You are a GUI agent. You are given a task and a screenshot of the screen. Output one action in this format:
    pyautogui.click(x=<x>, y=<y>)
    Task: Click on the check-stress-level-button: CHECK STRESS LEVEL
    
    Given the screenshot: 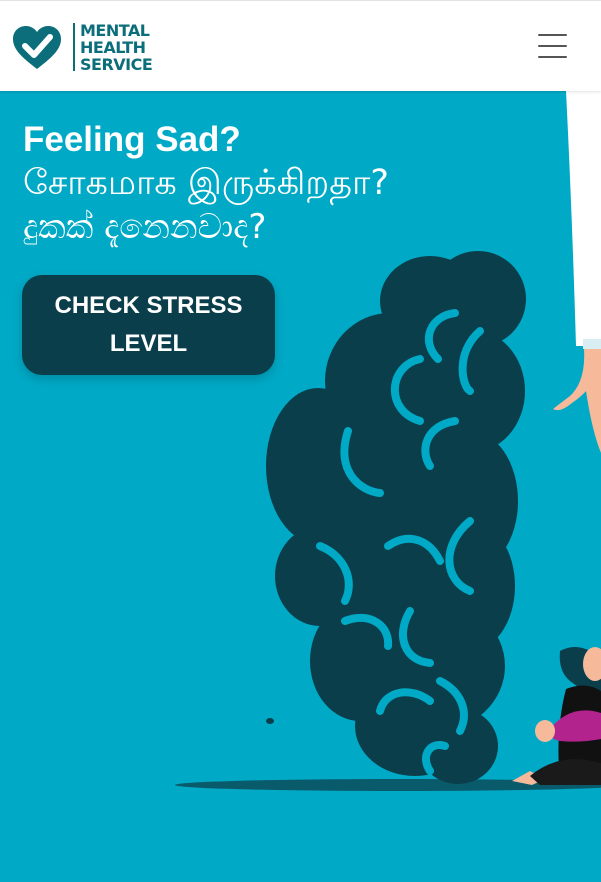 What is the action you would take?
    pyautogui.click(x=148, y=325)
    